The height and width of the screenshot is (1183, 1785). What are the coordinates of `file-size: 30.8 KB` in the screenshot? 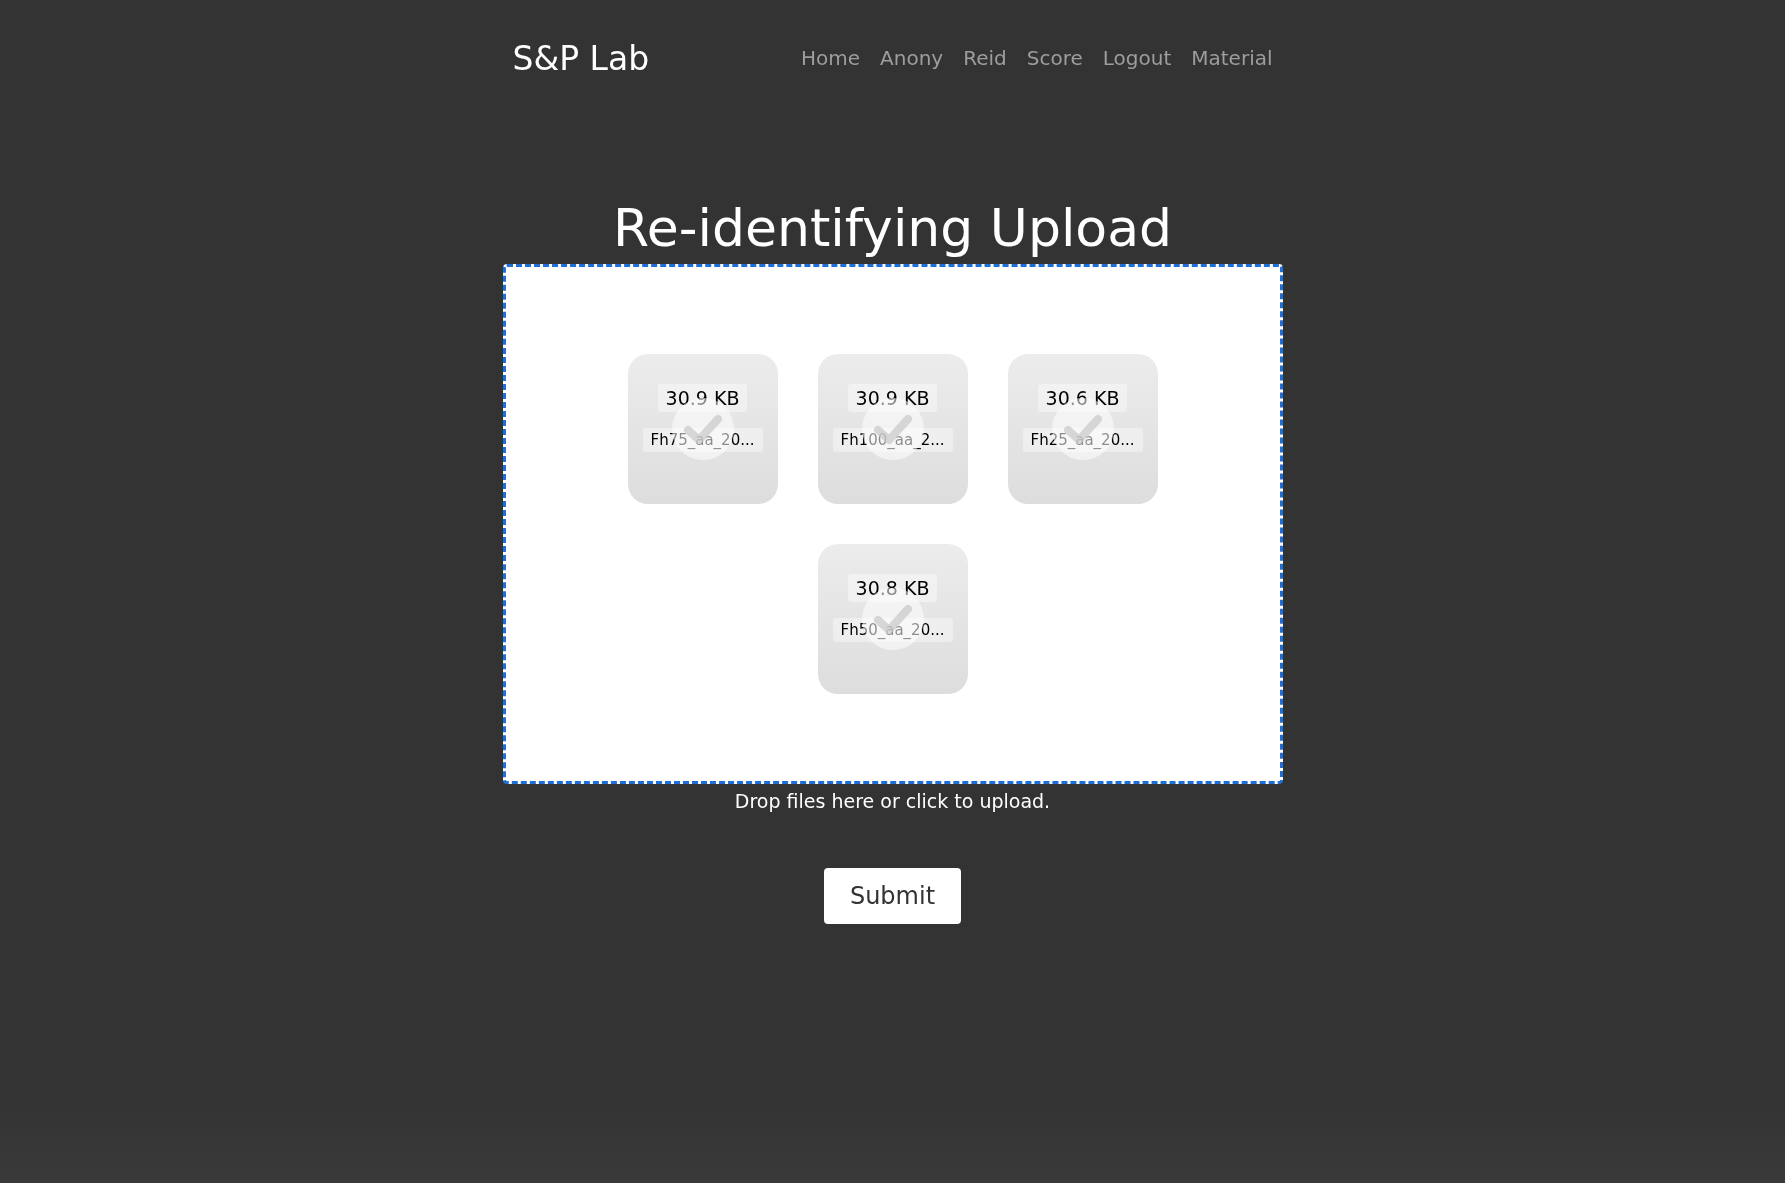 It's located at (892, 588).